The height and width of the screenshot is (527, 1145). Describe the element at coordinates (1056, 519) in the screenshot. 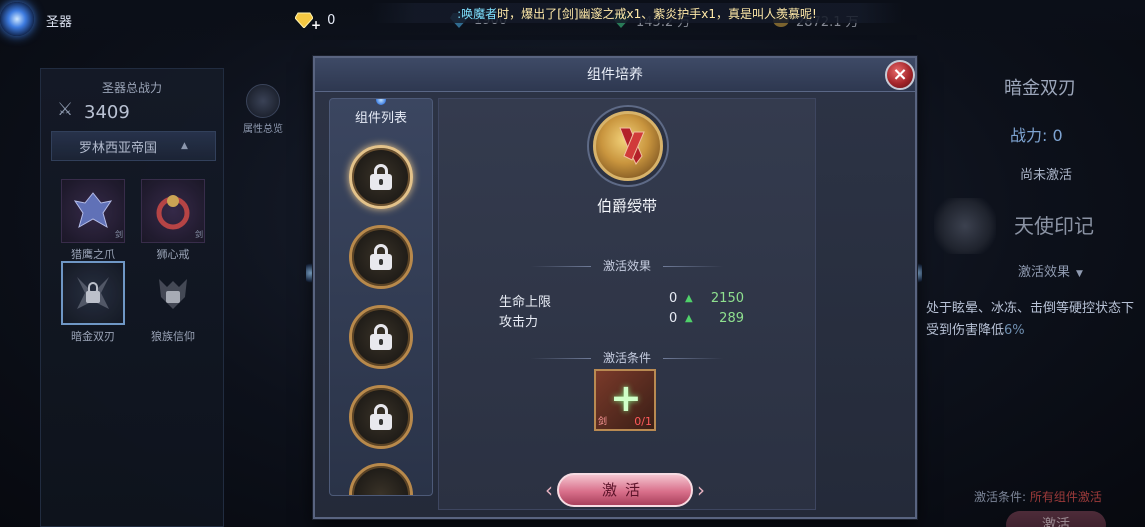

I see `artifact-activate-button: 激活` at that location.